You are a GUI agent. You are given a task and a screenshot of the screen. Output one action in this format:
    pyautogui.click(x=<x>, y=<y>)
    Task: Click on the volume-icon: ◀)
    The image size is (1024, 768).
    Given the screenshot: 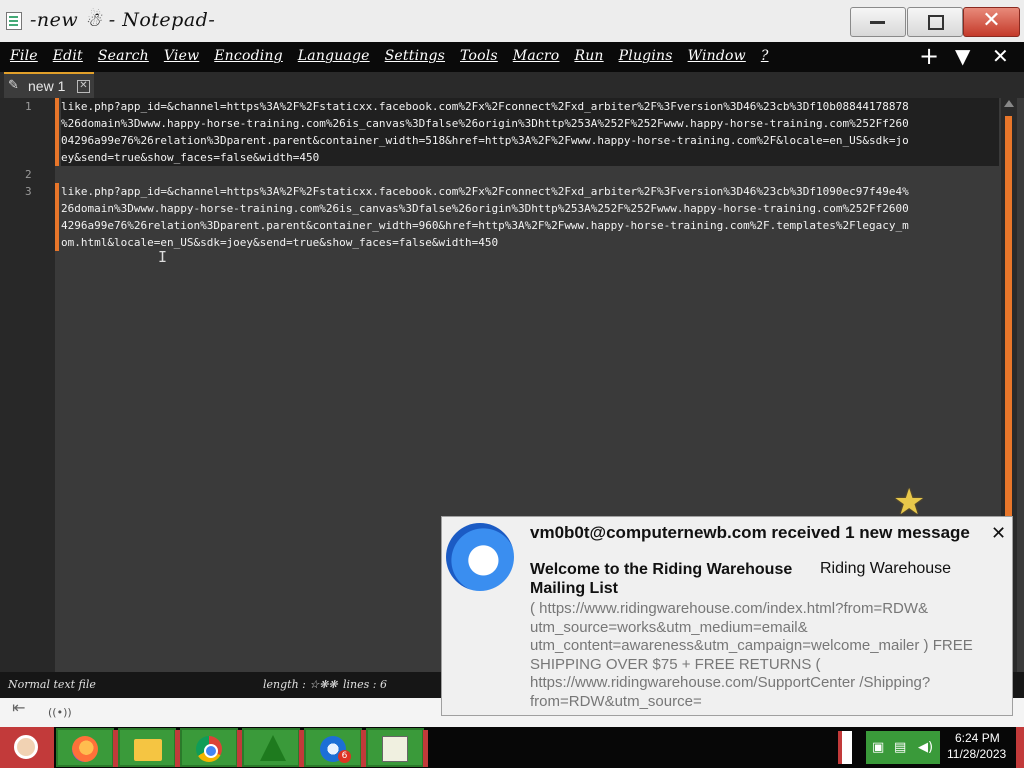 What is the action you would take?
    pyautogui.click(x=925, y=747)
    